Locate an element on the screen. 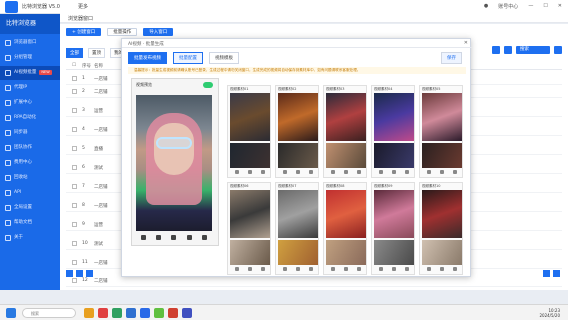 The image size is (568, 320). play-icon is located at coordinates (174, 237).